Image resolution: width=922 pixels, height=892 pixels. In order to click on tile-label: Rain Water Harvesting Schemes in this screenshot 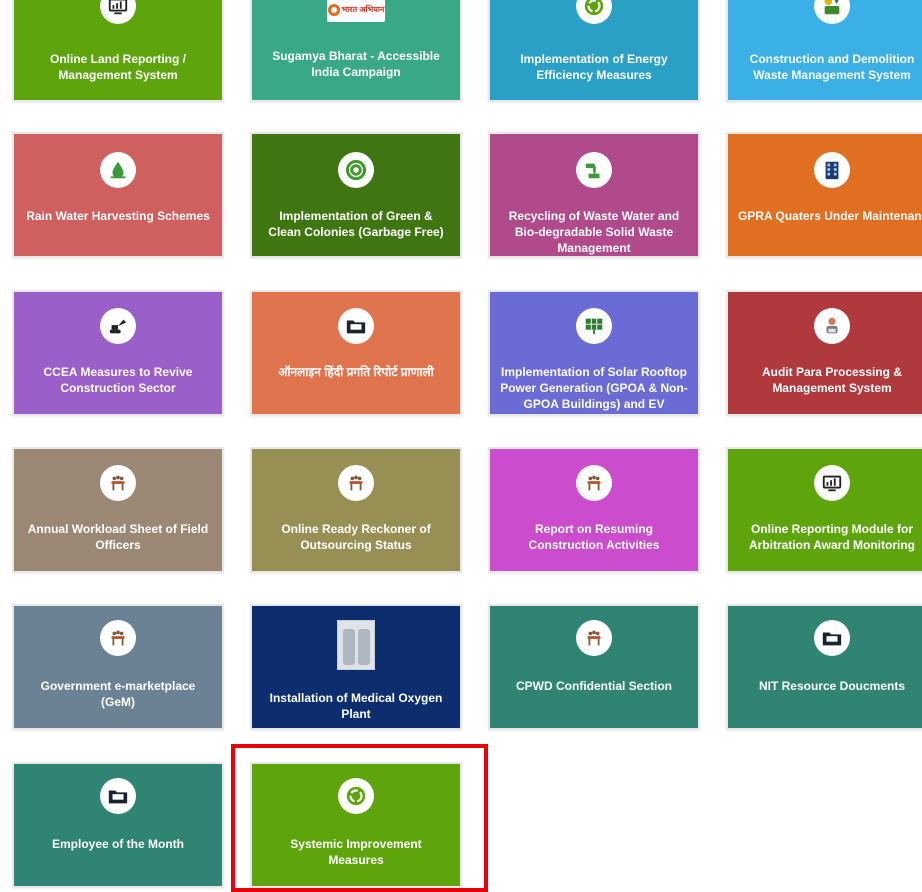, I will do `click(118, 216)`.